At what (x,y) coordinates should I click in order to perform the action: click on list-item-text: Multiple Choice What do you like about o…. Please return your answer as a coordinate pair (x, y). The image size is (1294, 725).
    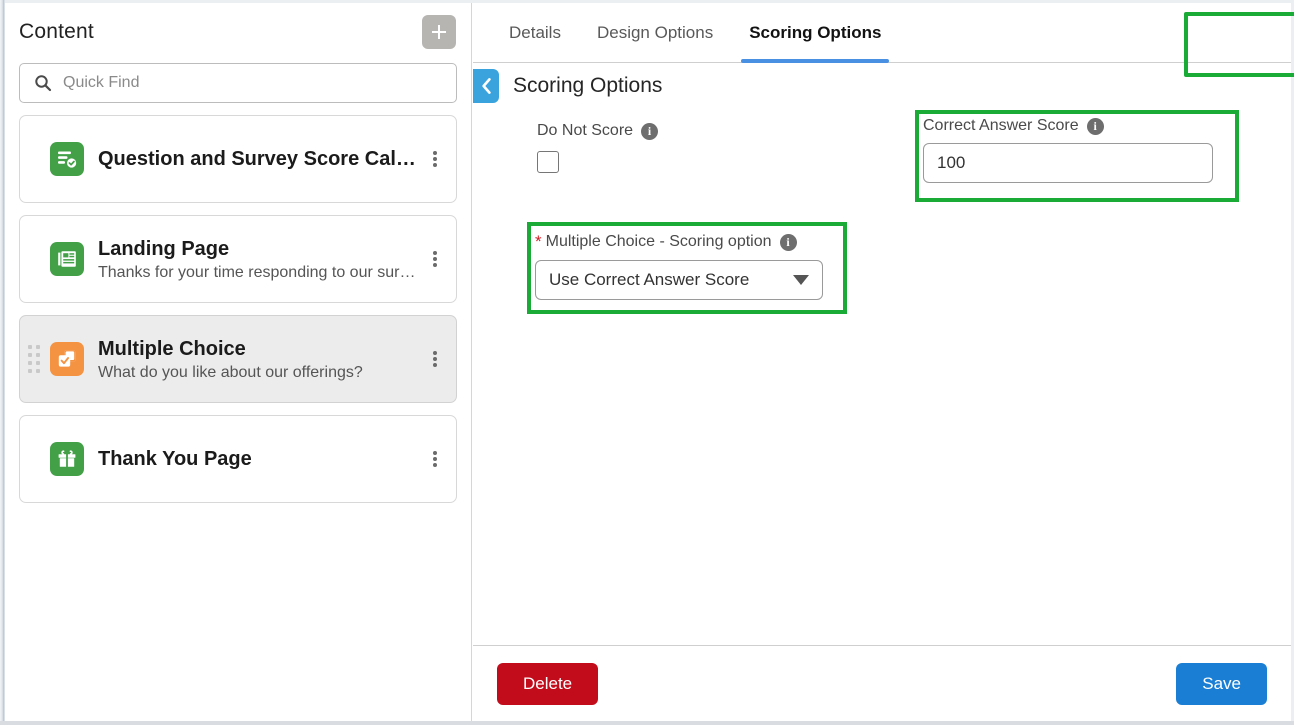
    Looking at the image, I should click on (257, 359).